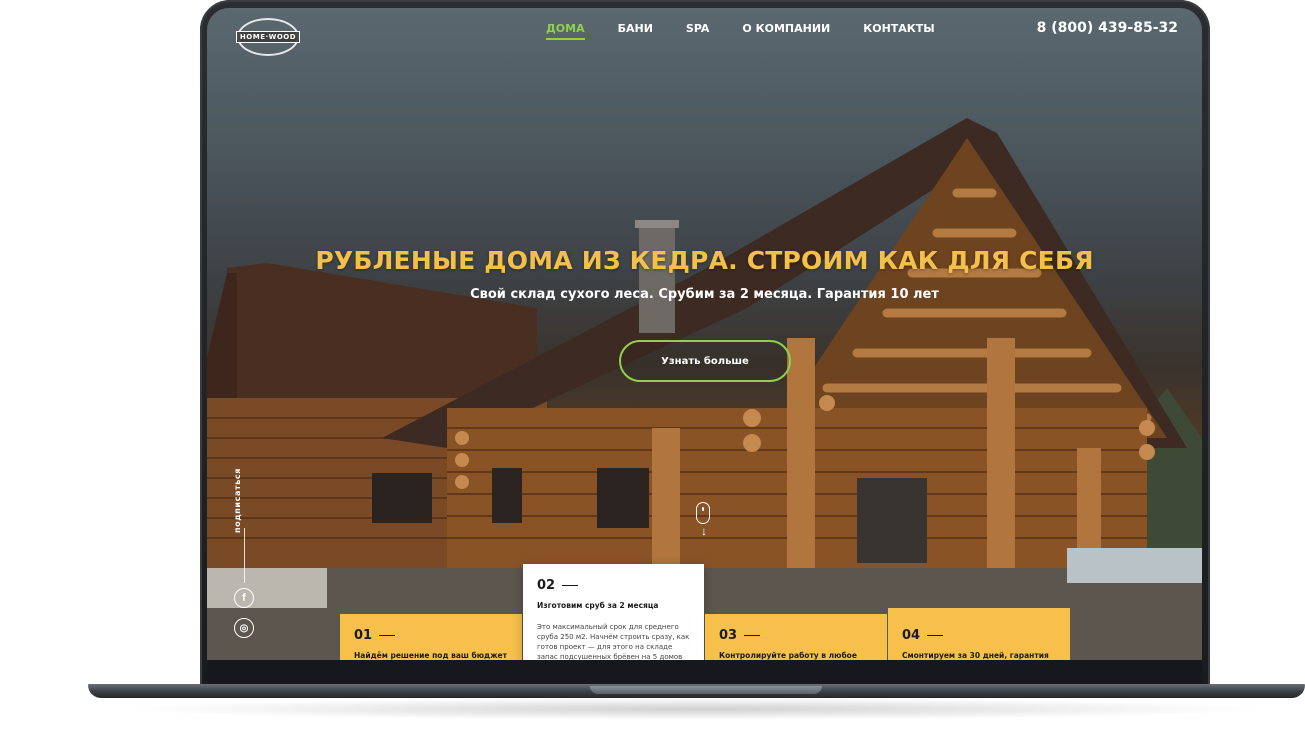  I want to click on homewood-logo: HOME·WOOD, so click(268, 37).